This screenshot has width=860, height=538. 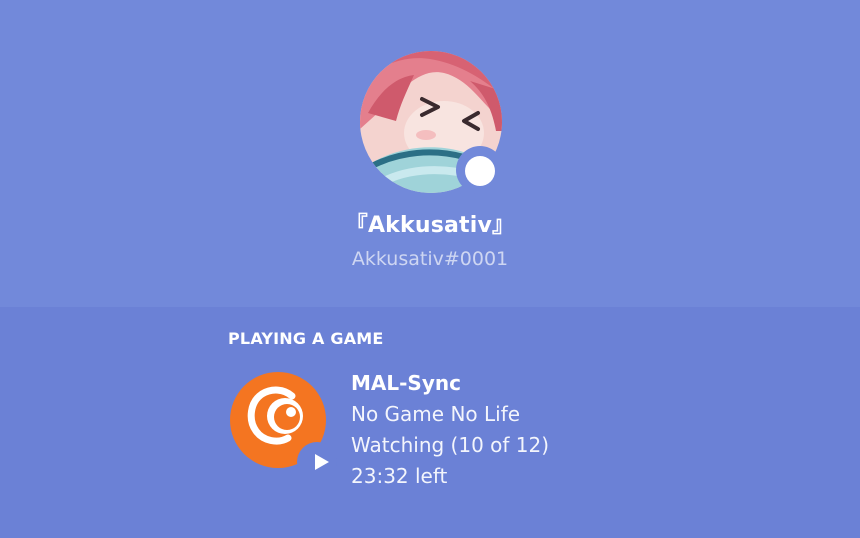 I want to click on activity-details-text: No Game No Life, so click(x=436, y=414).